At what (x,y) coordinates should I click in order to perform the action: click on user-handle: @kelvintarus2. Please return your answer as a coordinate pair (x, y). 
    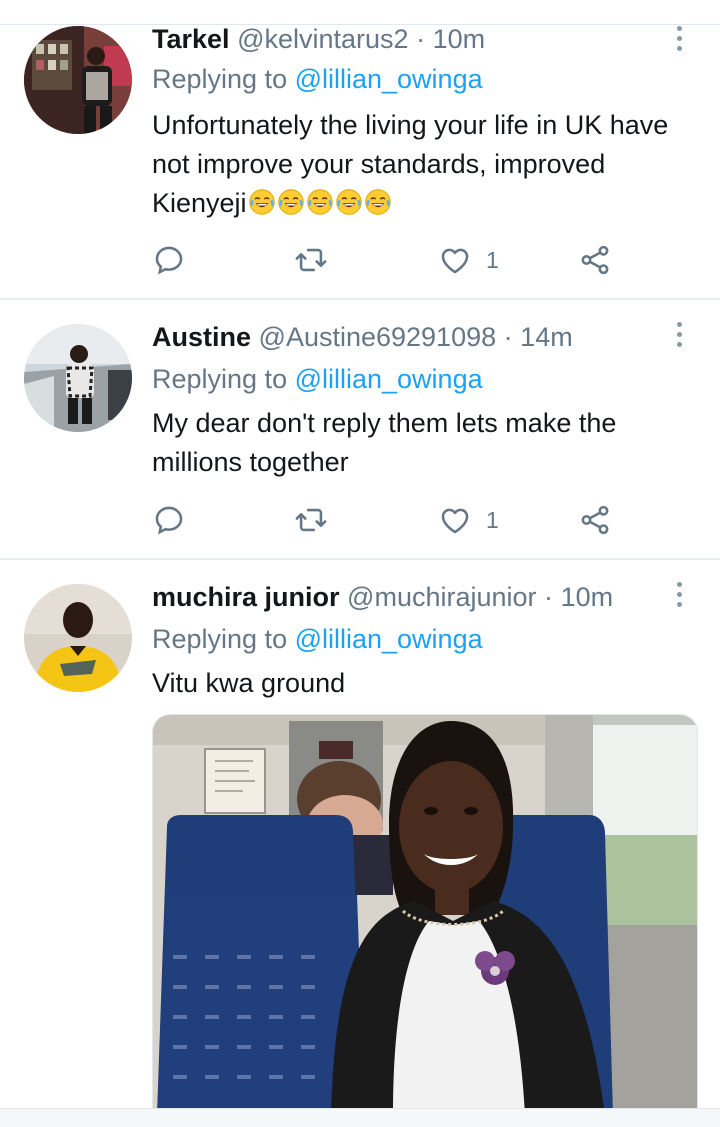
    Looking at the image, I should click on (322, 39).